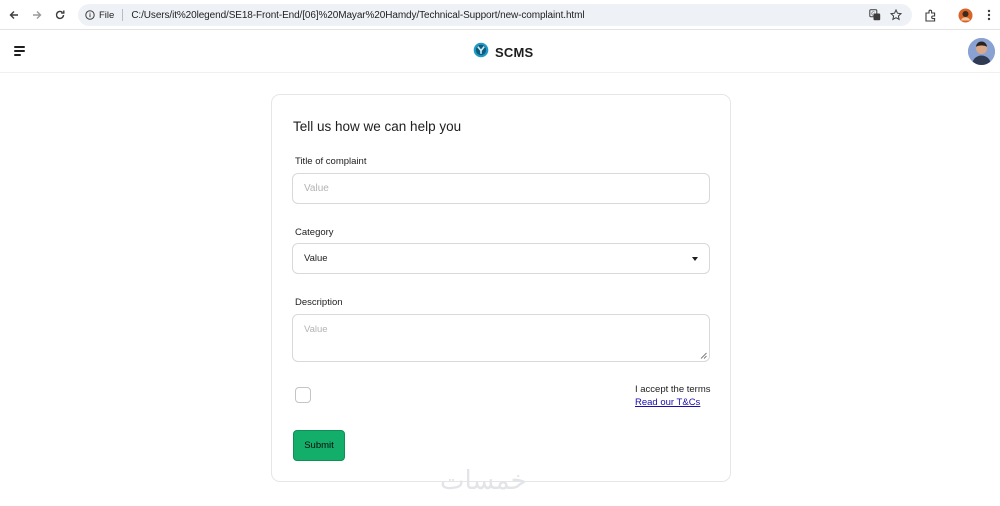  Describe the element at coordinates (989, 15) in the screenshot. I see `menu-dots-icon` at that location.